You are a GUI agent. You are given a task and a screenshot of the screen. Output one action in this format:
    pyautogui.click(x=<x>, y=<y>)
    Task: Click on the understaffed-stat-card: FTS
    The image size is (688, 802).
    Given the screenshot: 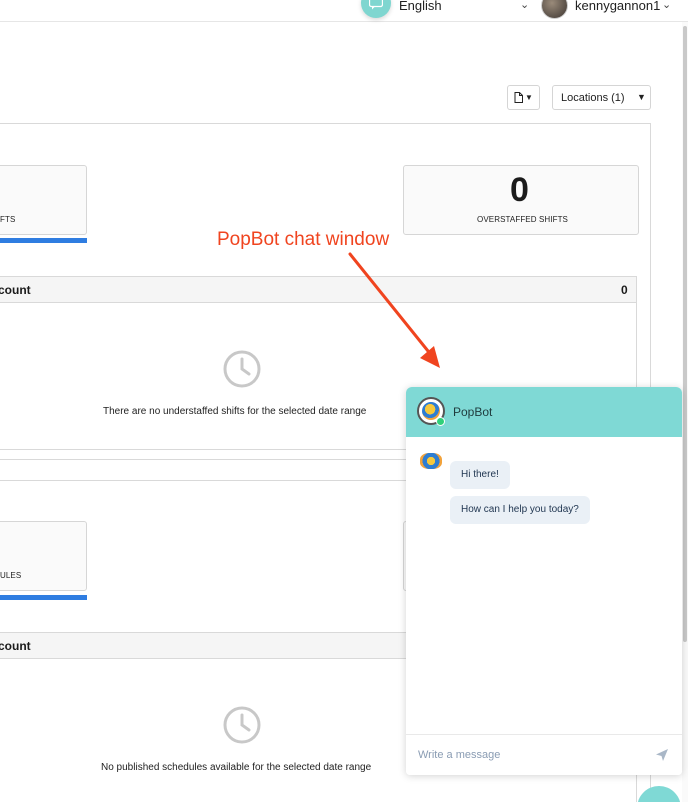 What is the action you would take?
    pyautogui.click(x=43, y=200)
    